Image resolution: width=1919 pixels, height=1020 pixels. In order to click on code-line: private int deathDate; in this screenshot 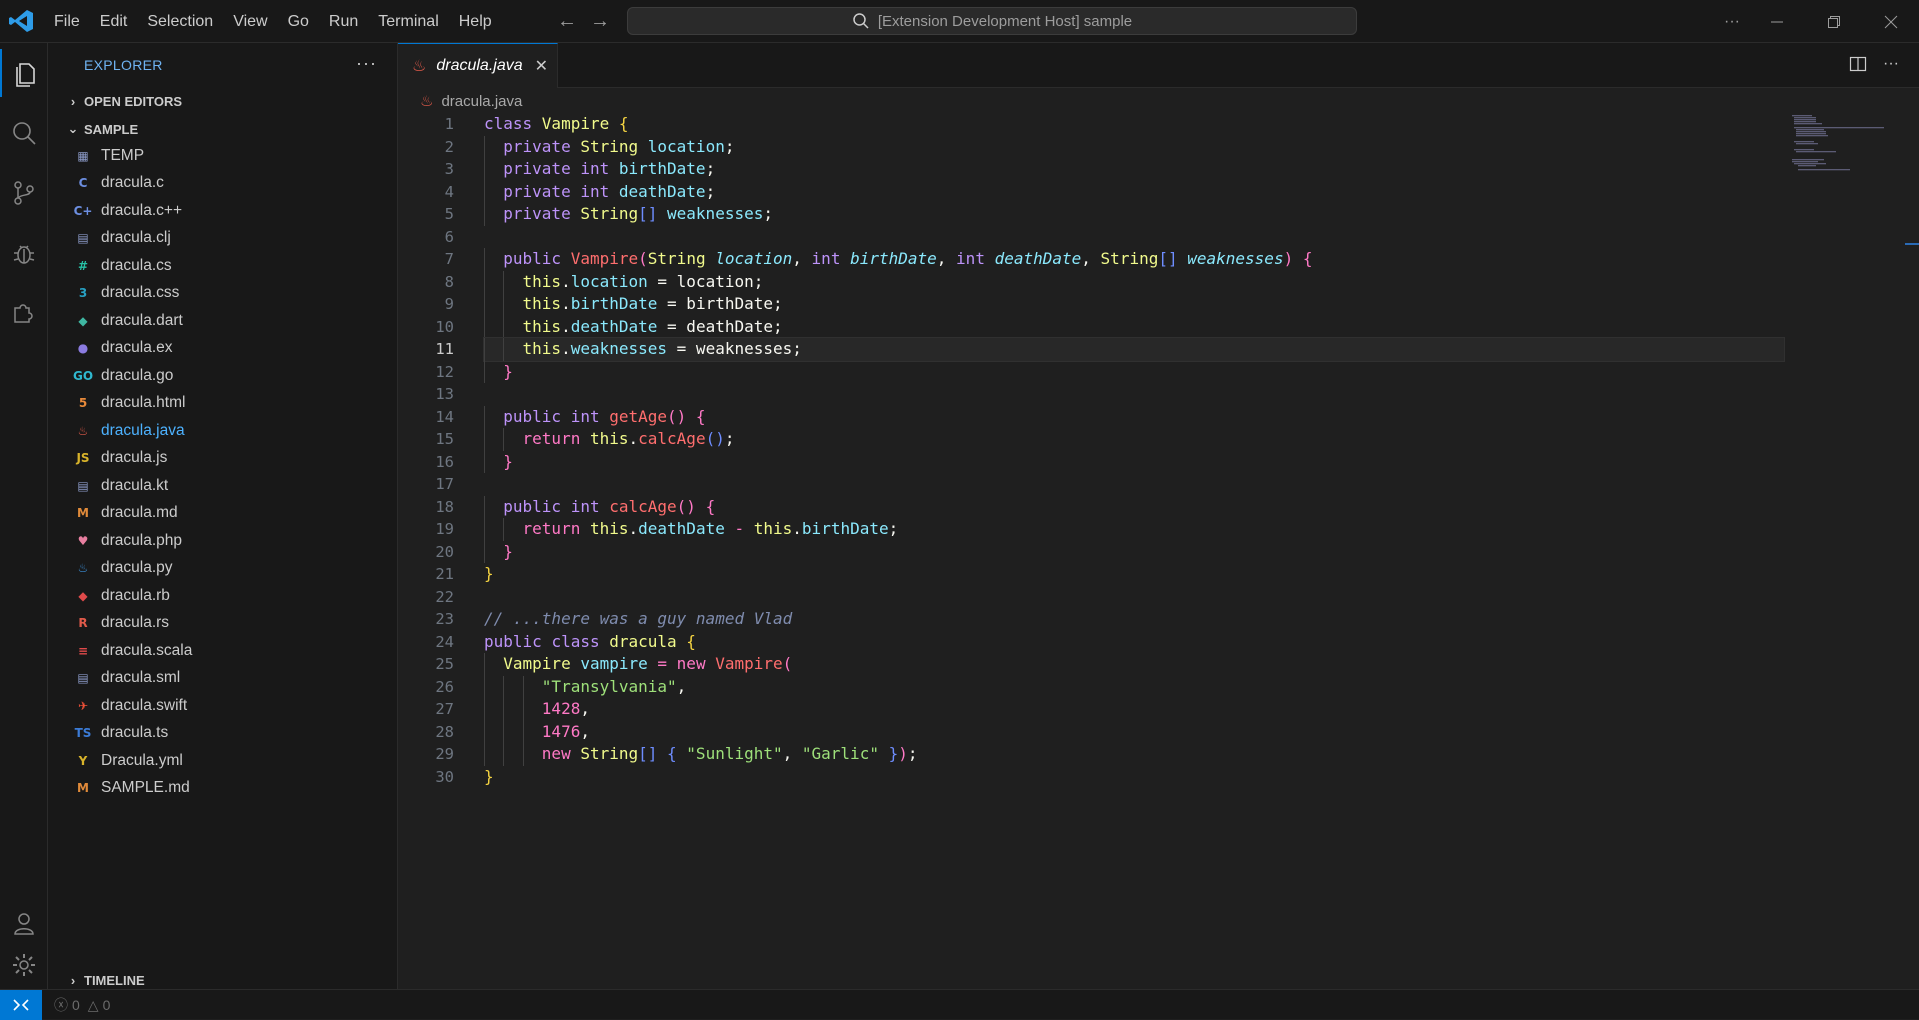, I will do `click(1134, 191)`.